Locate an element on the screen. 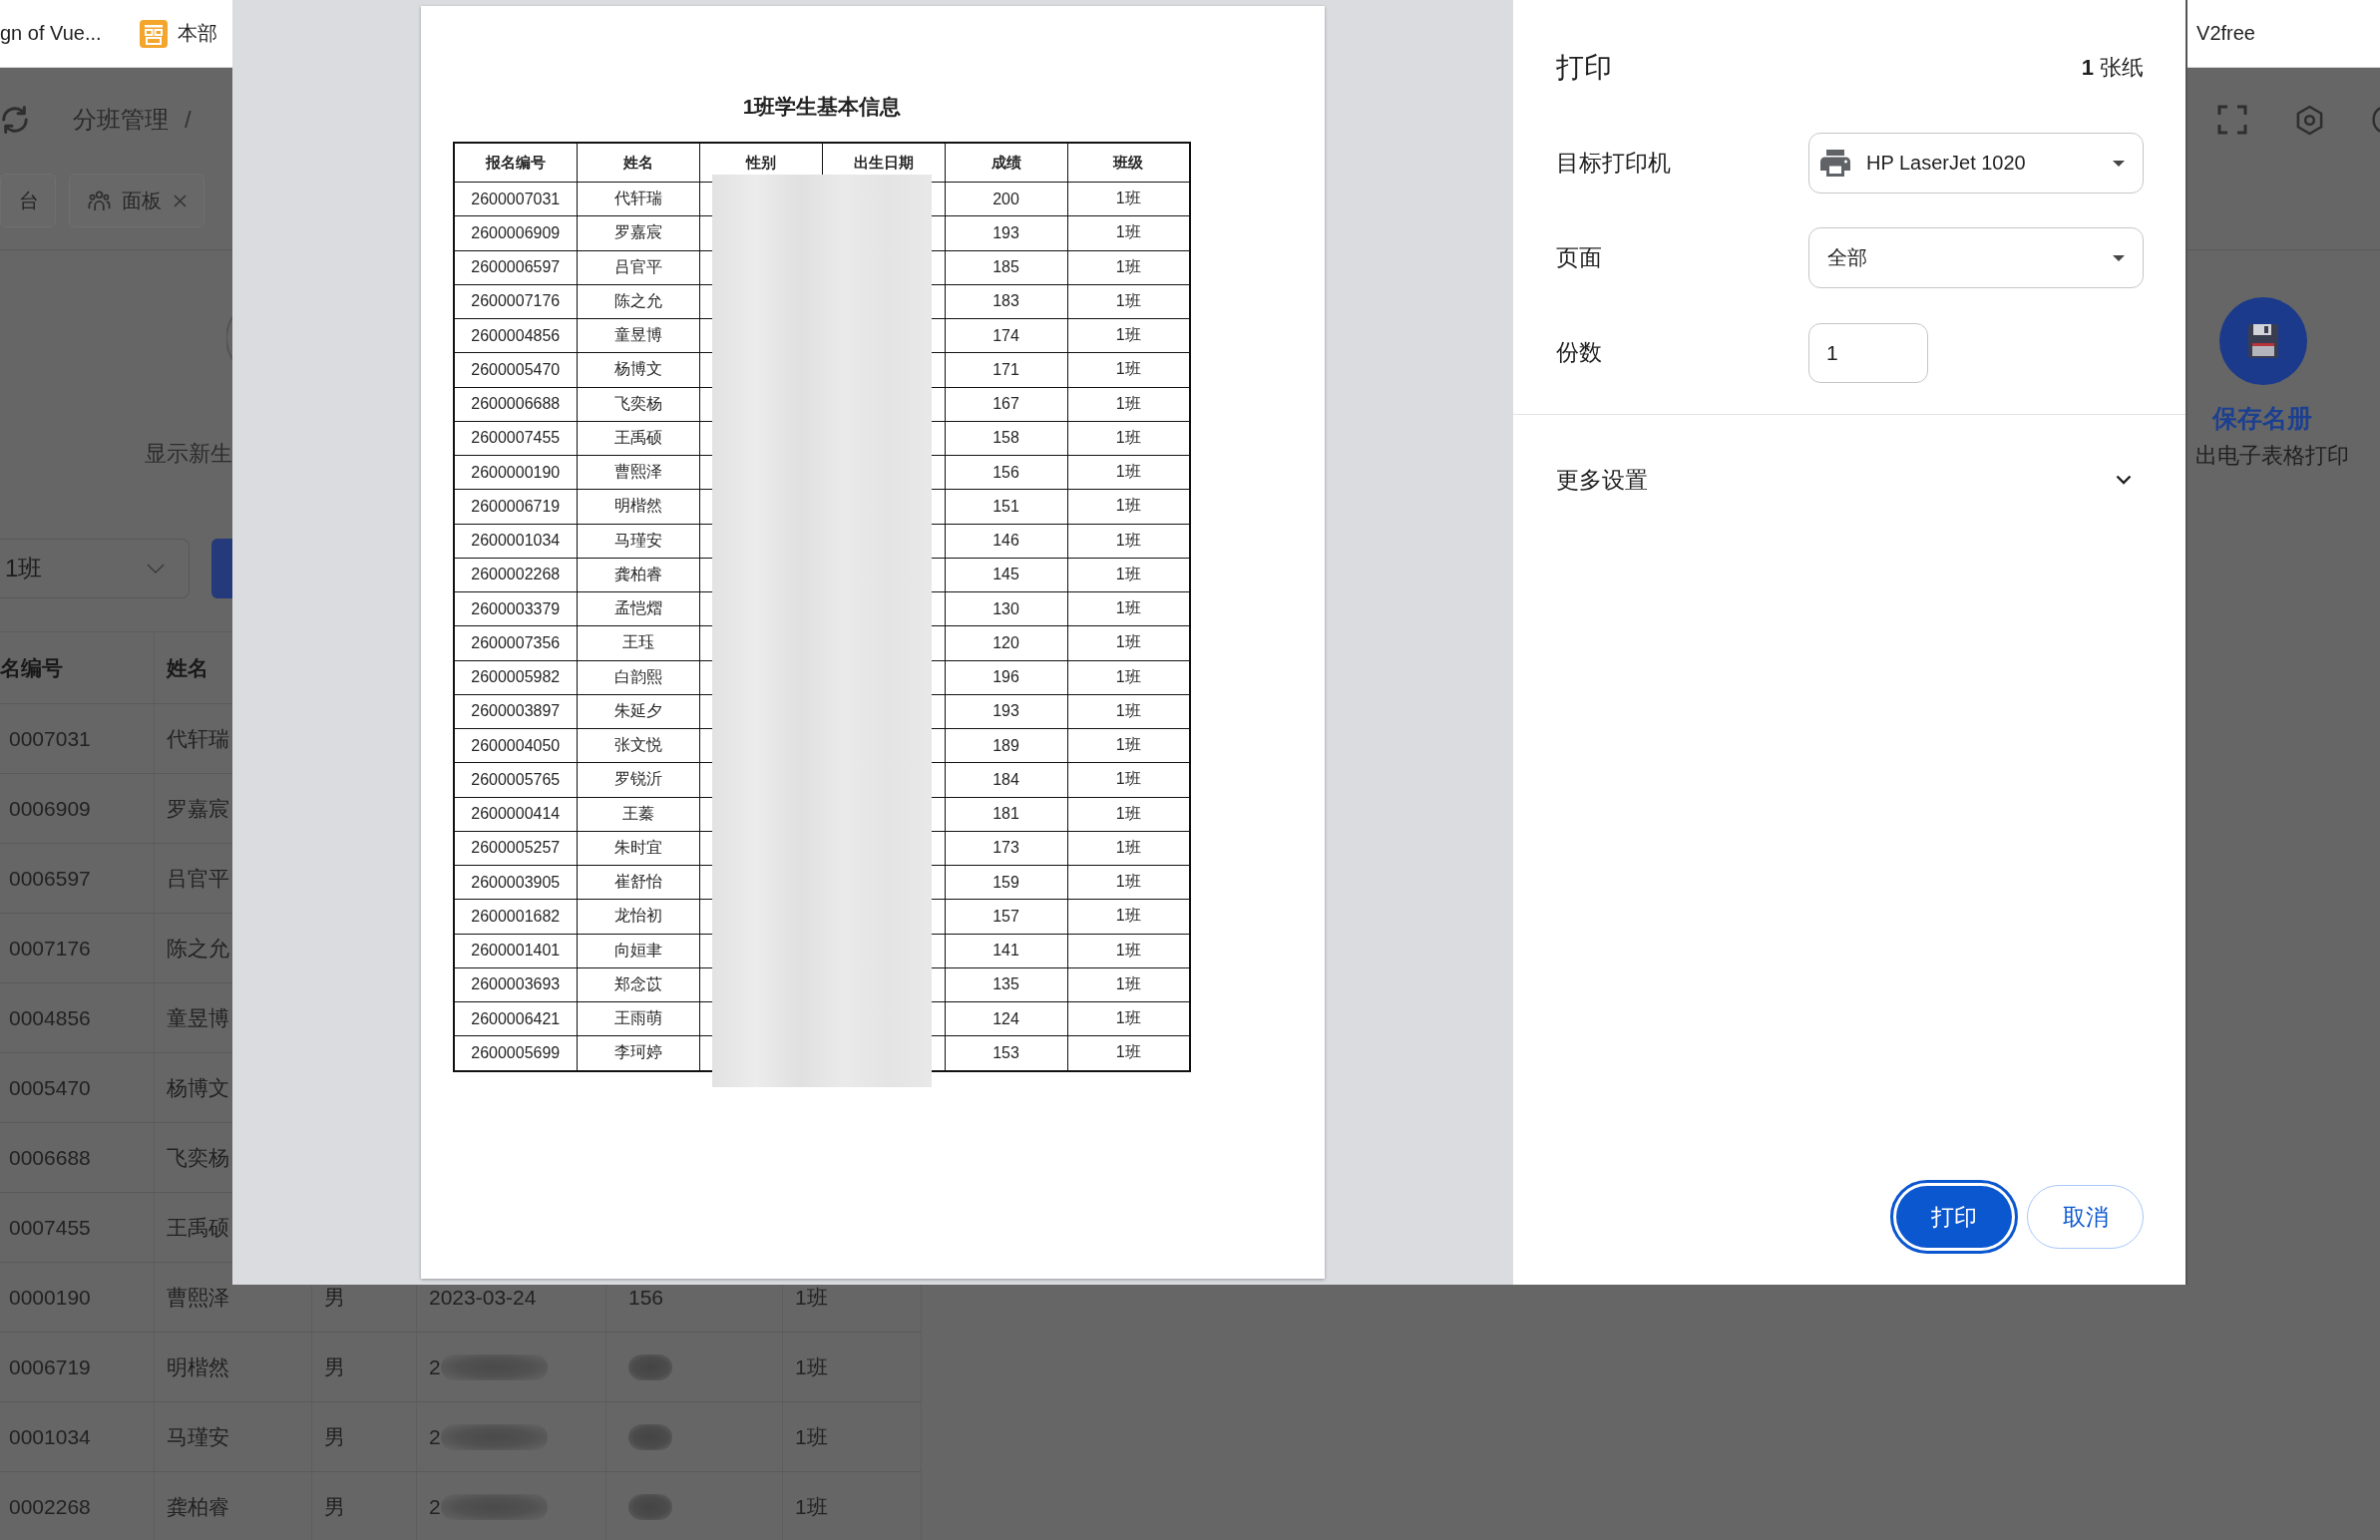 The image size is (2380, 1540). table-cell: 郑念苡 is located at coordinates (638, 984).